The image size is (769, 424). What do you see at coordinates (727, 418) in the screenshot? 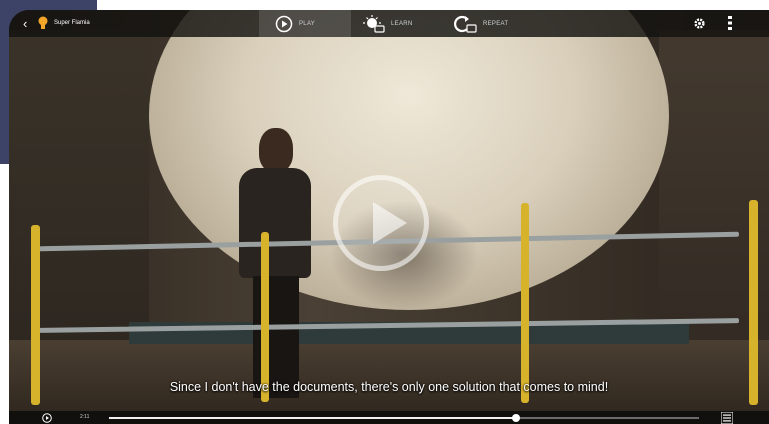
I see `subtitle-list-icon` at bounding box center [727, 418].